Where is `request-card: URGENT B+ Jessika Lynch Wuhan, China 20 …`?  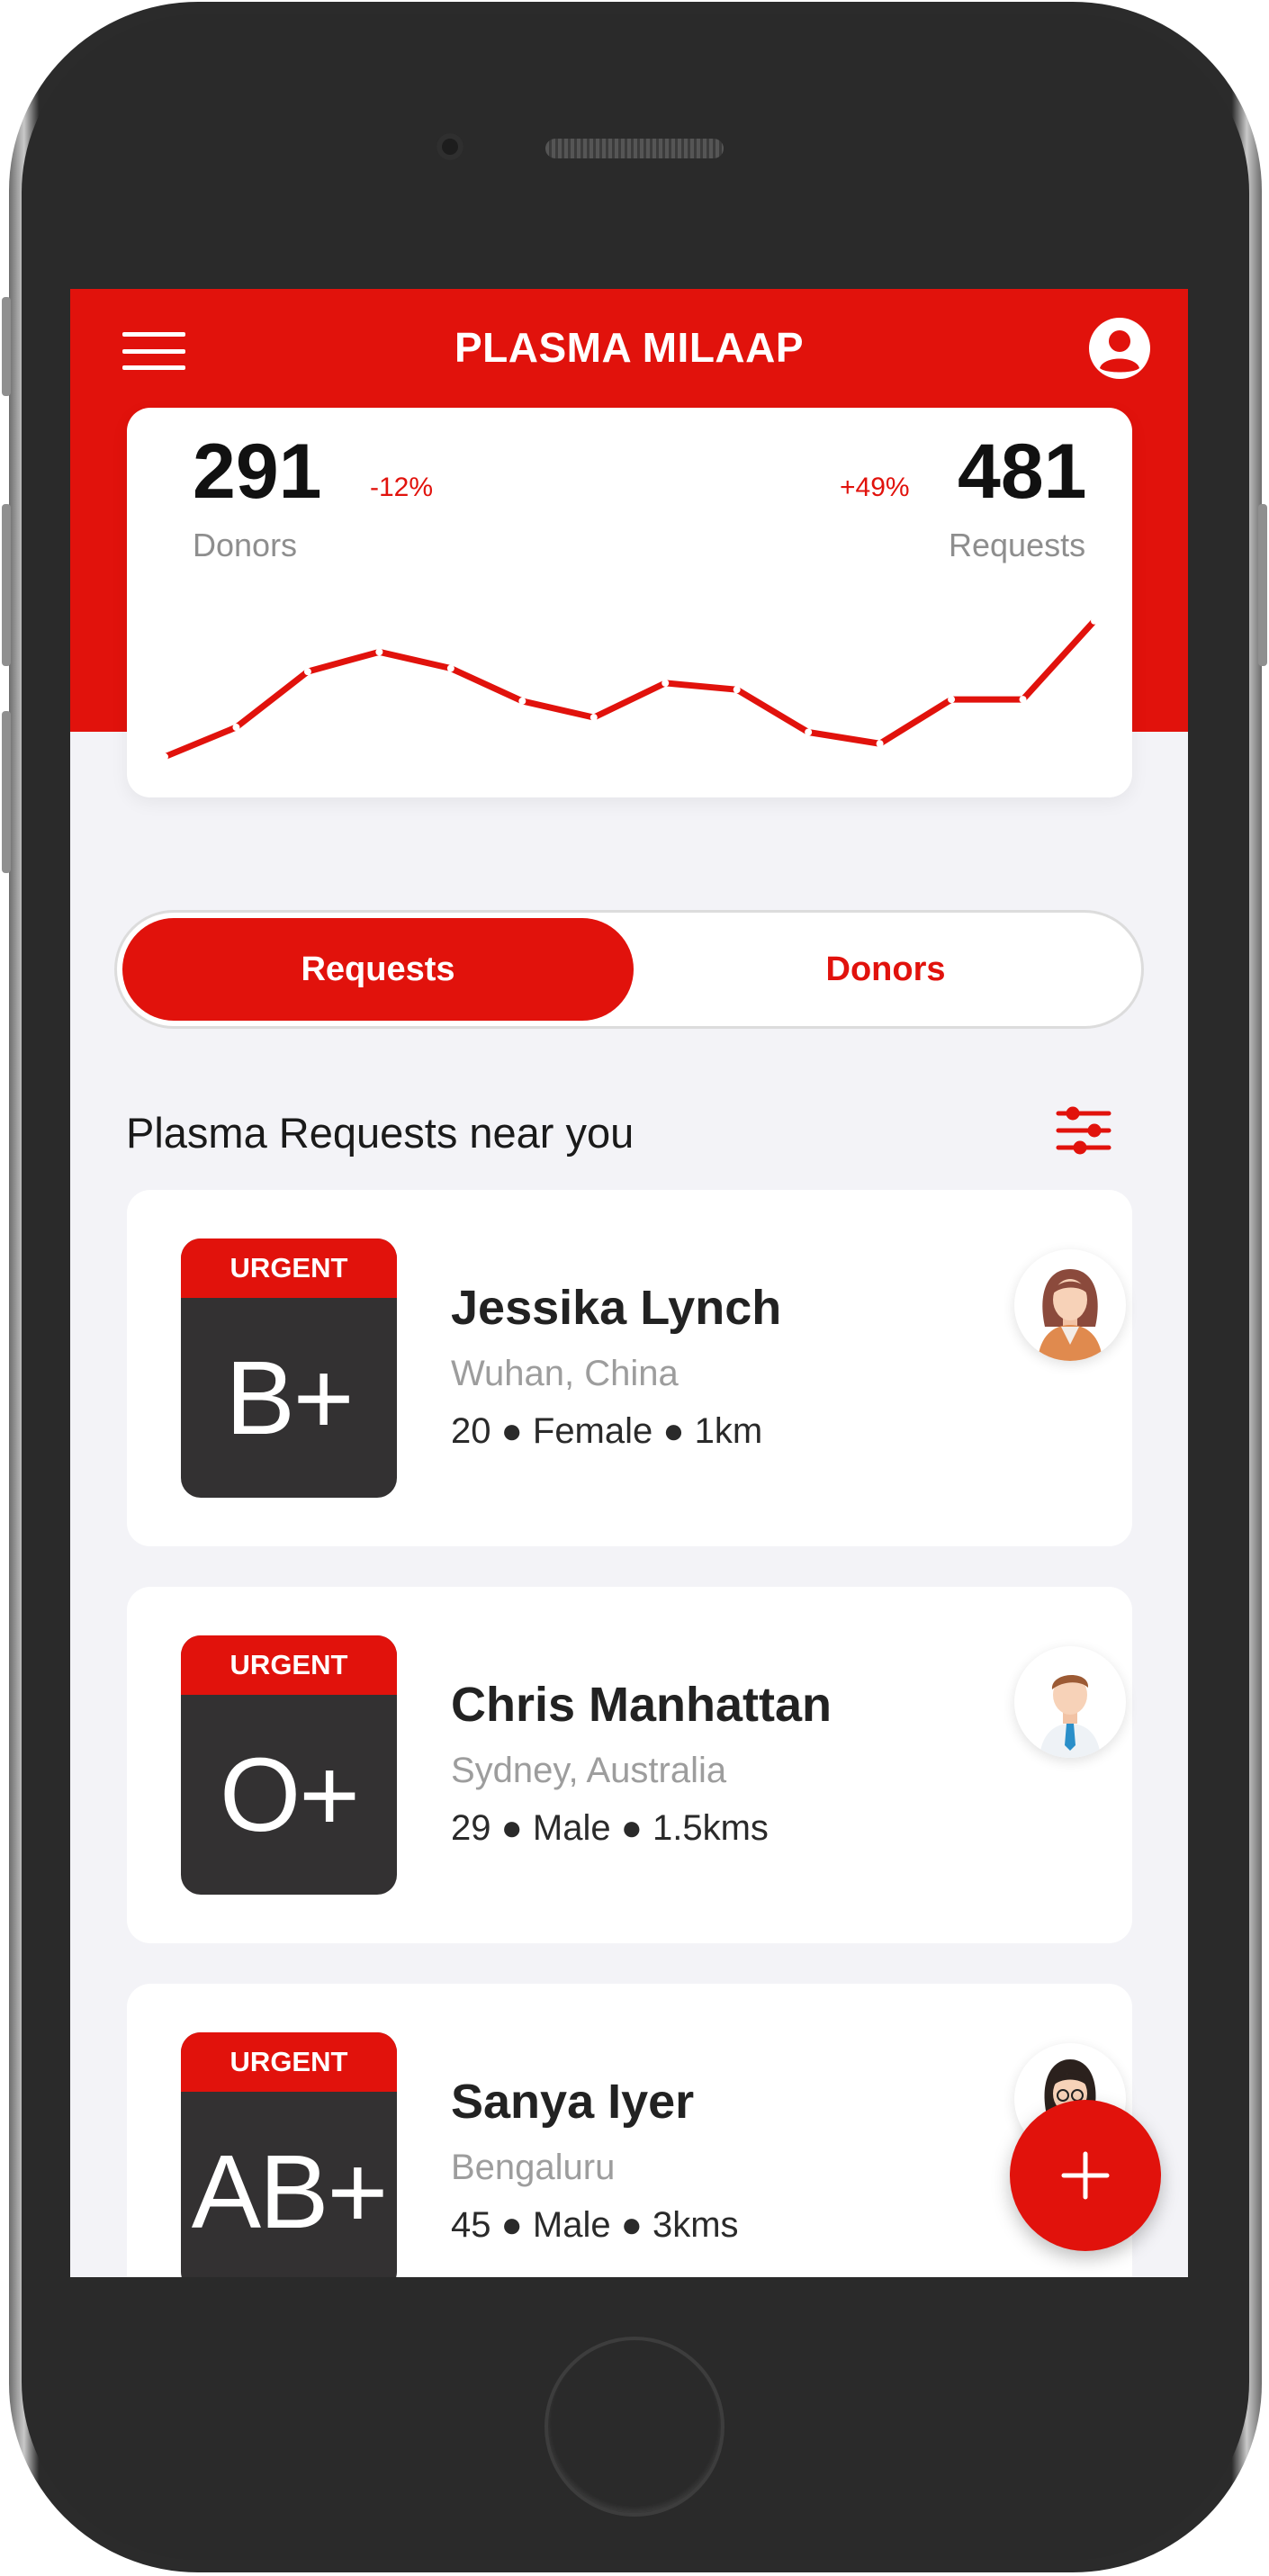 request-card: URGENT B+ Jessika Lynch Wuhan, China 20 … is located at coordinates (629, 1368).